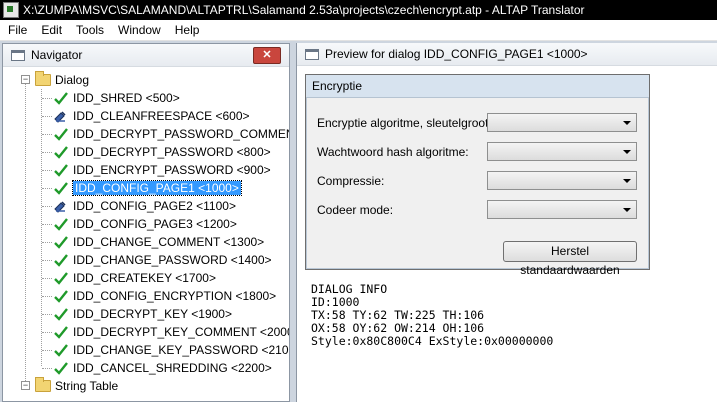 This screenshot has height=402, width=717. I want to click on compression-combo, so click(562, 180).